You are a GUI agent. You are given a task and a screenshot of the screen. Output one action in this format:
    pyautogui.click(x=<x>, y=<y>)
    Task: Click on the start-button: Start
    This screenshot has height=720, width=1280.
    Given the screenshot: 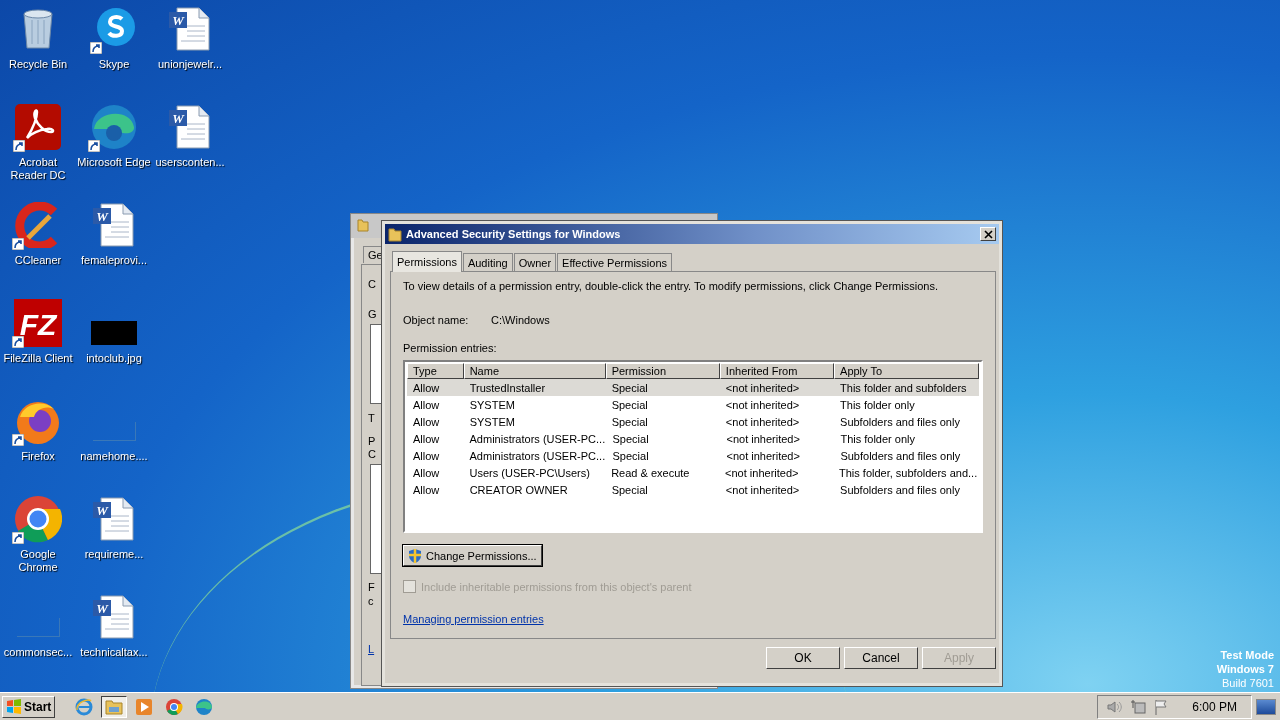 What is the action you would take?
    pyautogui.click(x=29, y=706)
    